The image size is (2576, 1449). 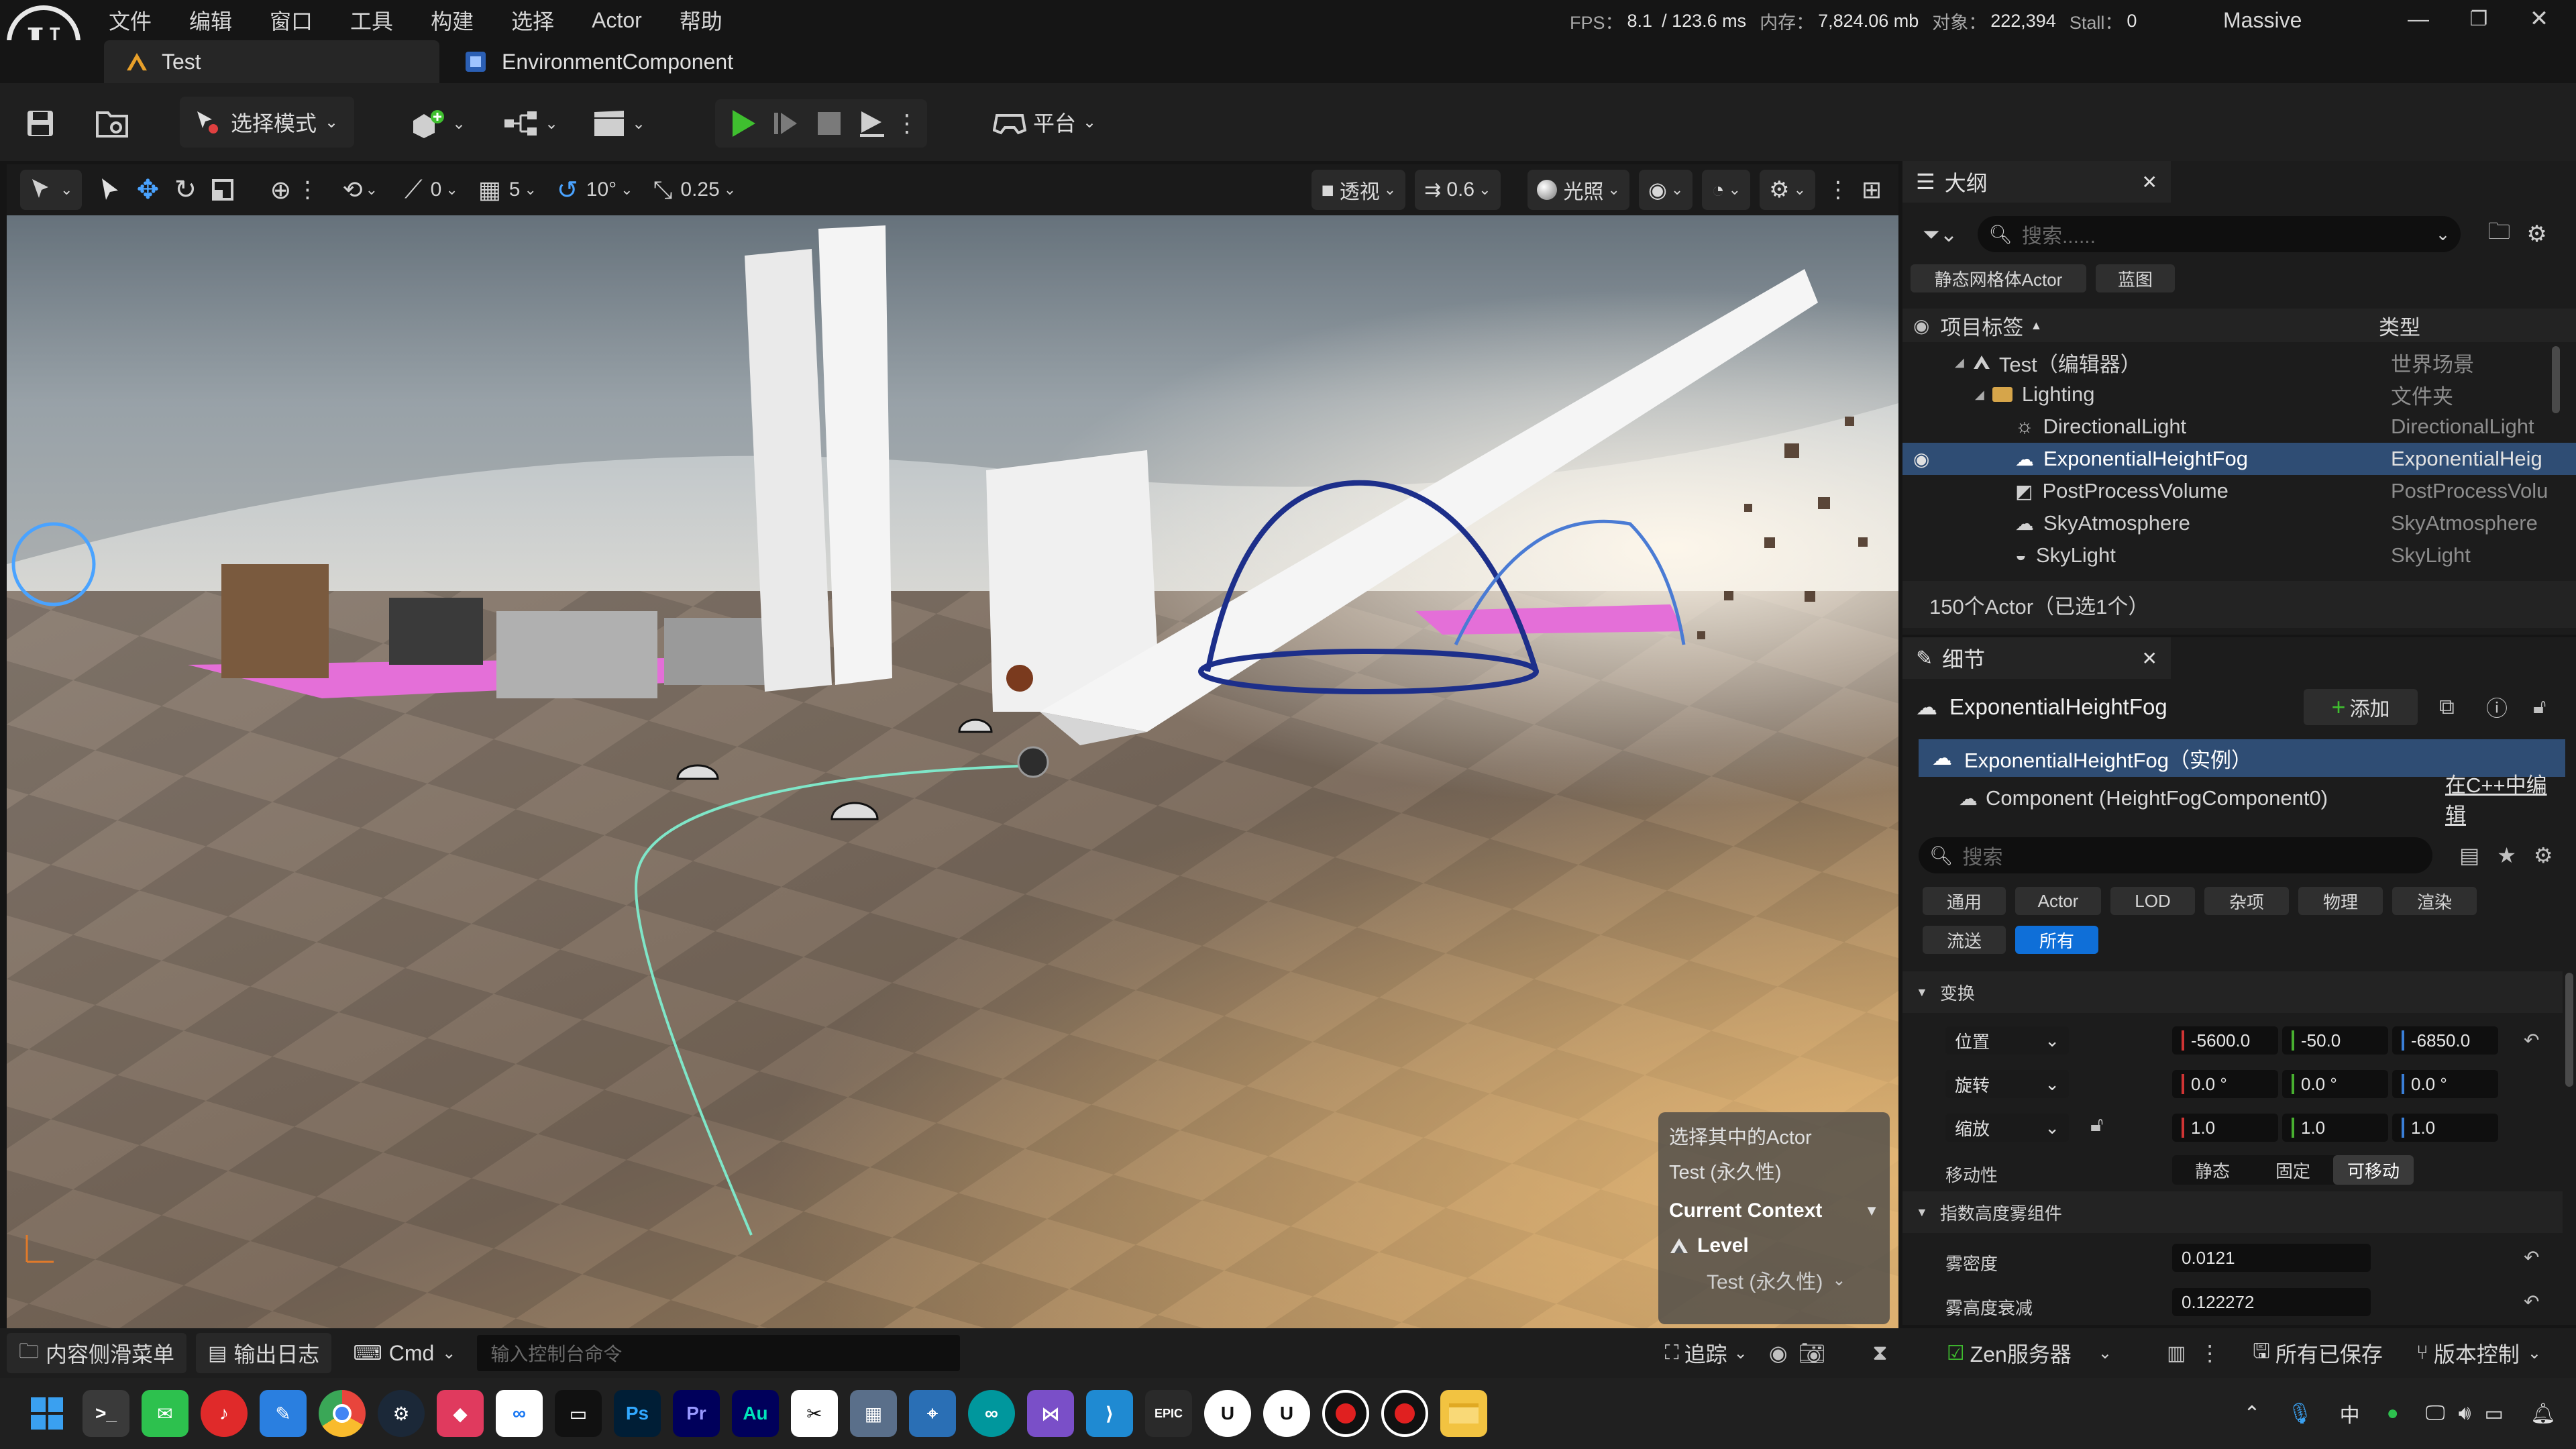 I want to click on edit-in-cpp-link: 在C++中编辑, so click(x=2505, y=798).